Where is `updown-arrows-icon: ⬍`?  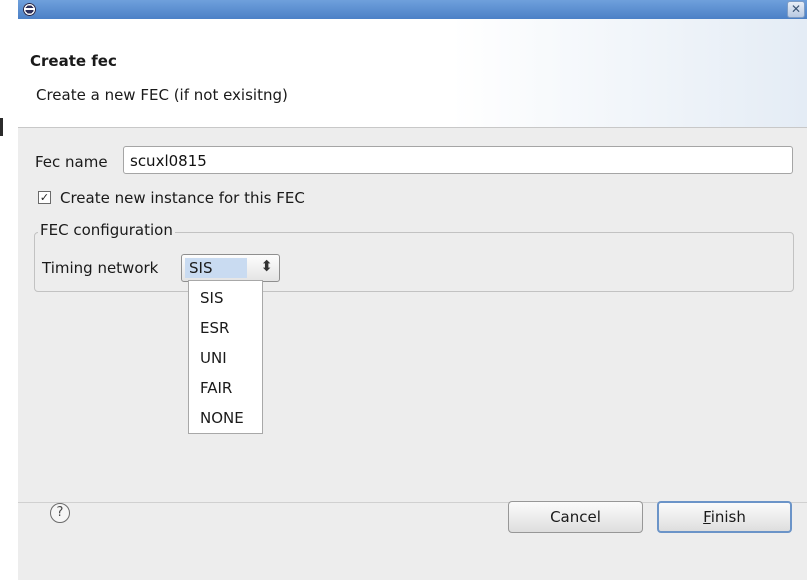 updown-arrows-icon: ⬍ is located at coordinates (266, 266).